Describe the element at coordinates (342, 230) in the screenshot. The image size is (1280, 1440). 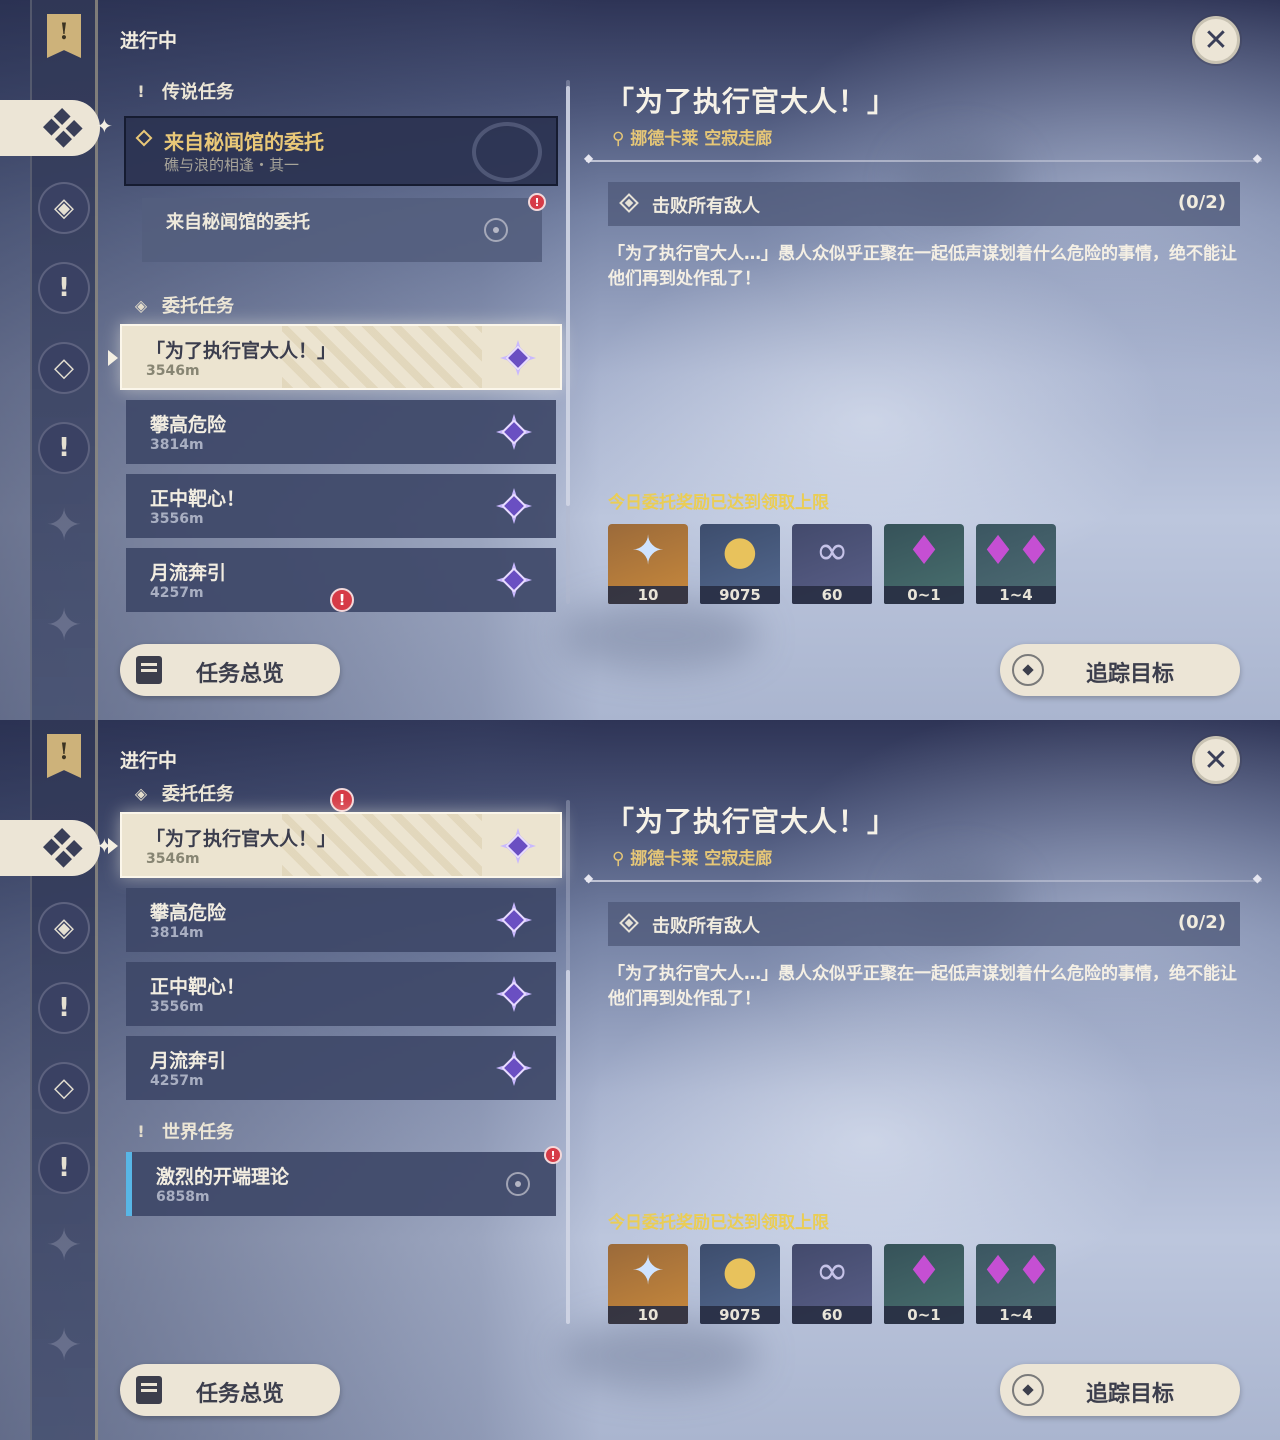
I see `legend-subquest-card: 来自秘闻馆的委托` at that location.